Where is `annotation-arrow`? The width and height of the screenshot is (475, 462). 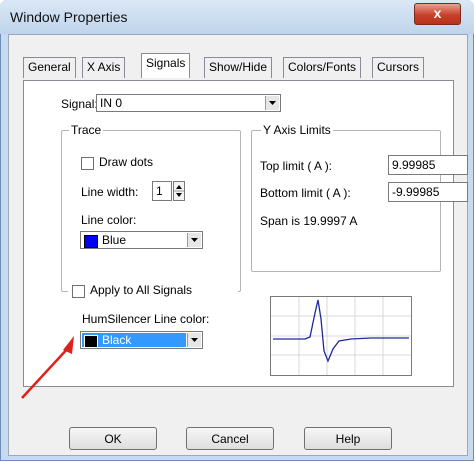 annotation-arrow is located at coordinates (47, 367).